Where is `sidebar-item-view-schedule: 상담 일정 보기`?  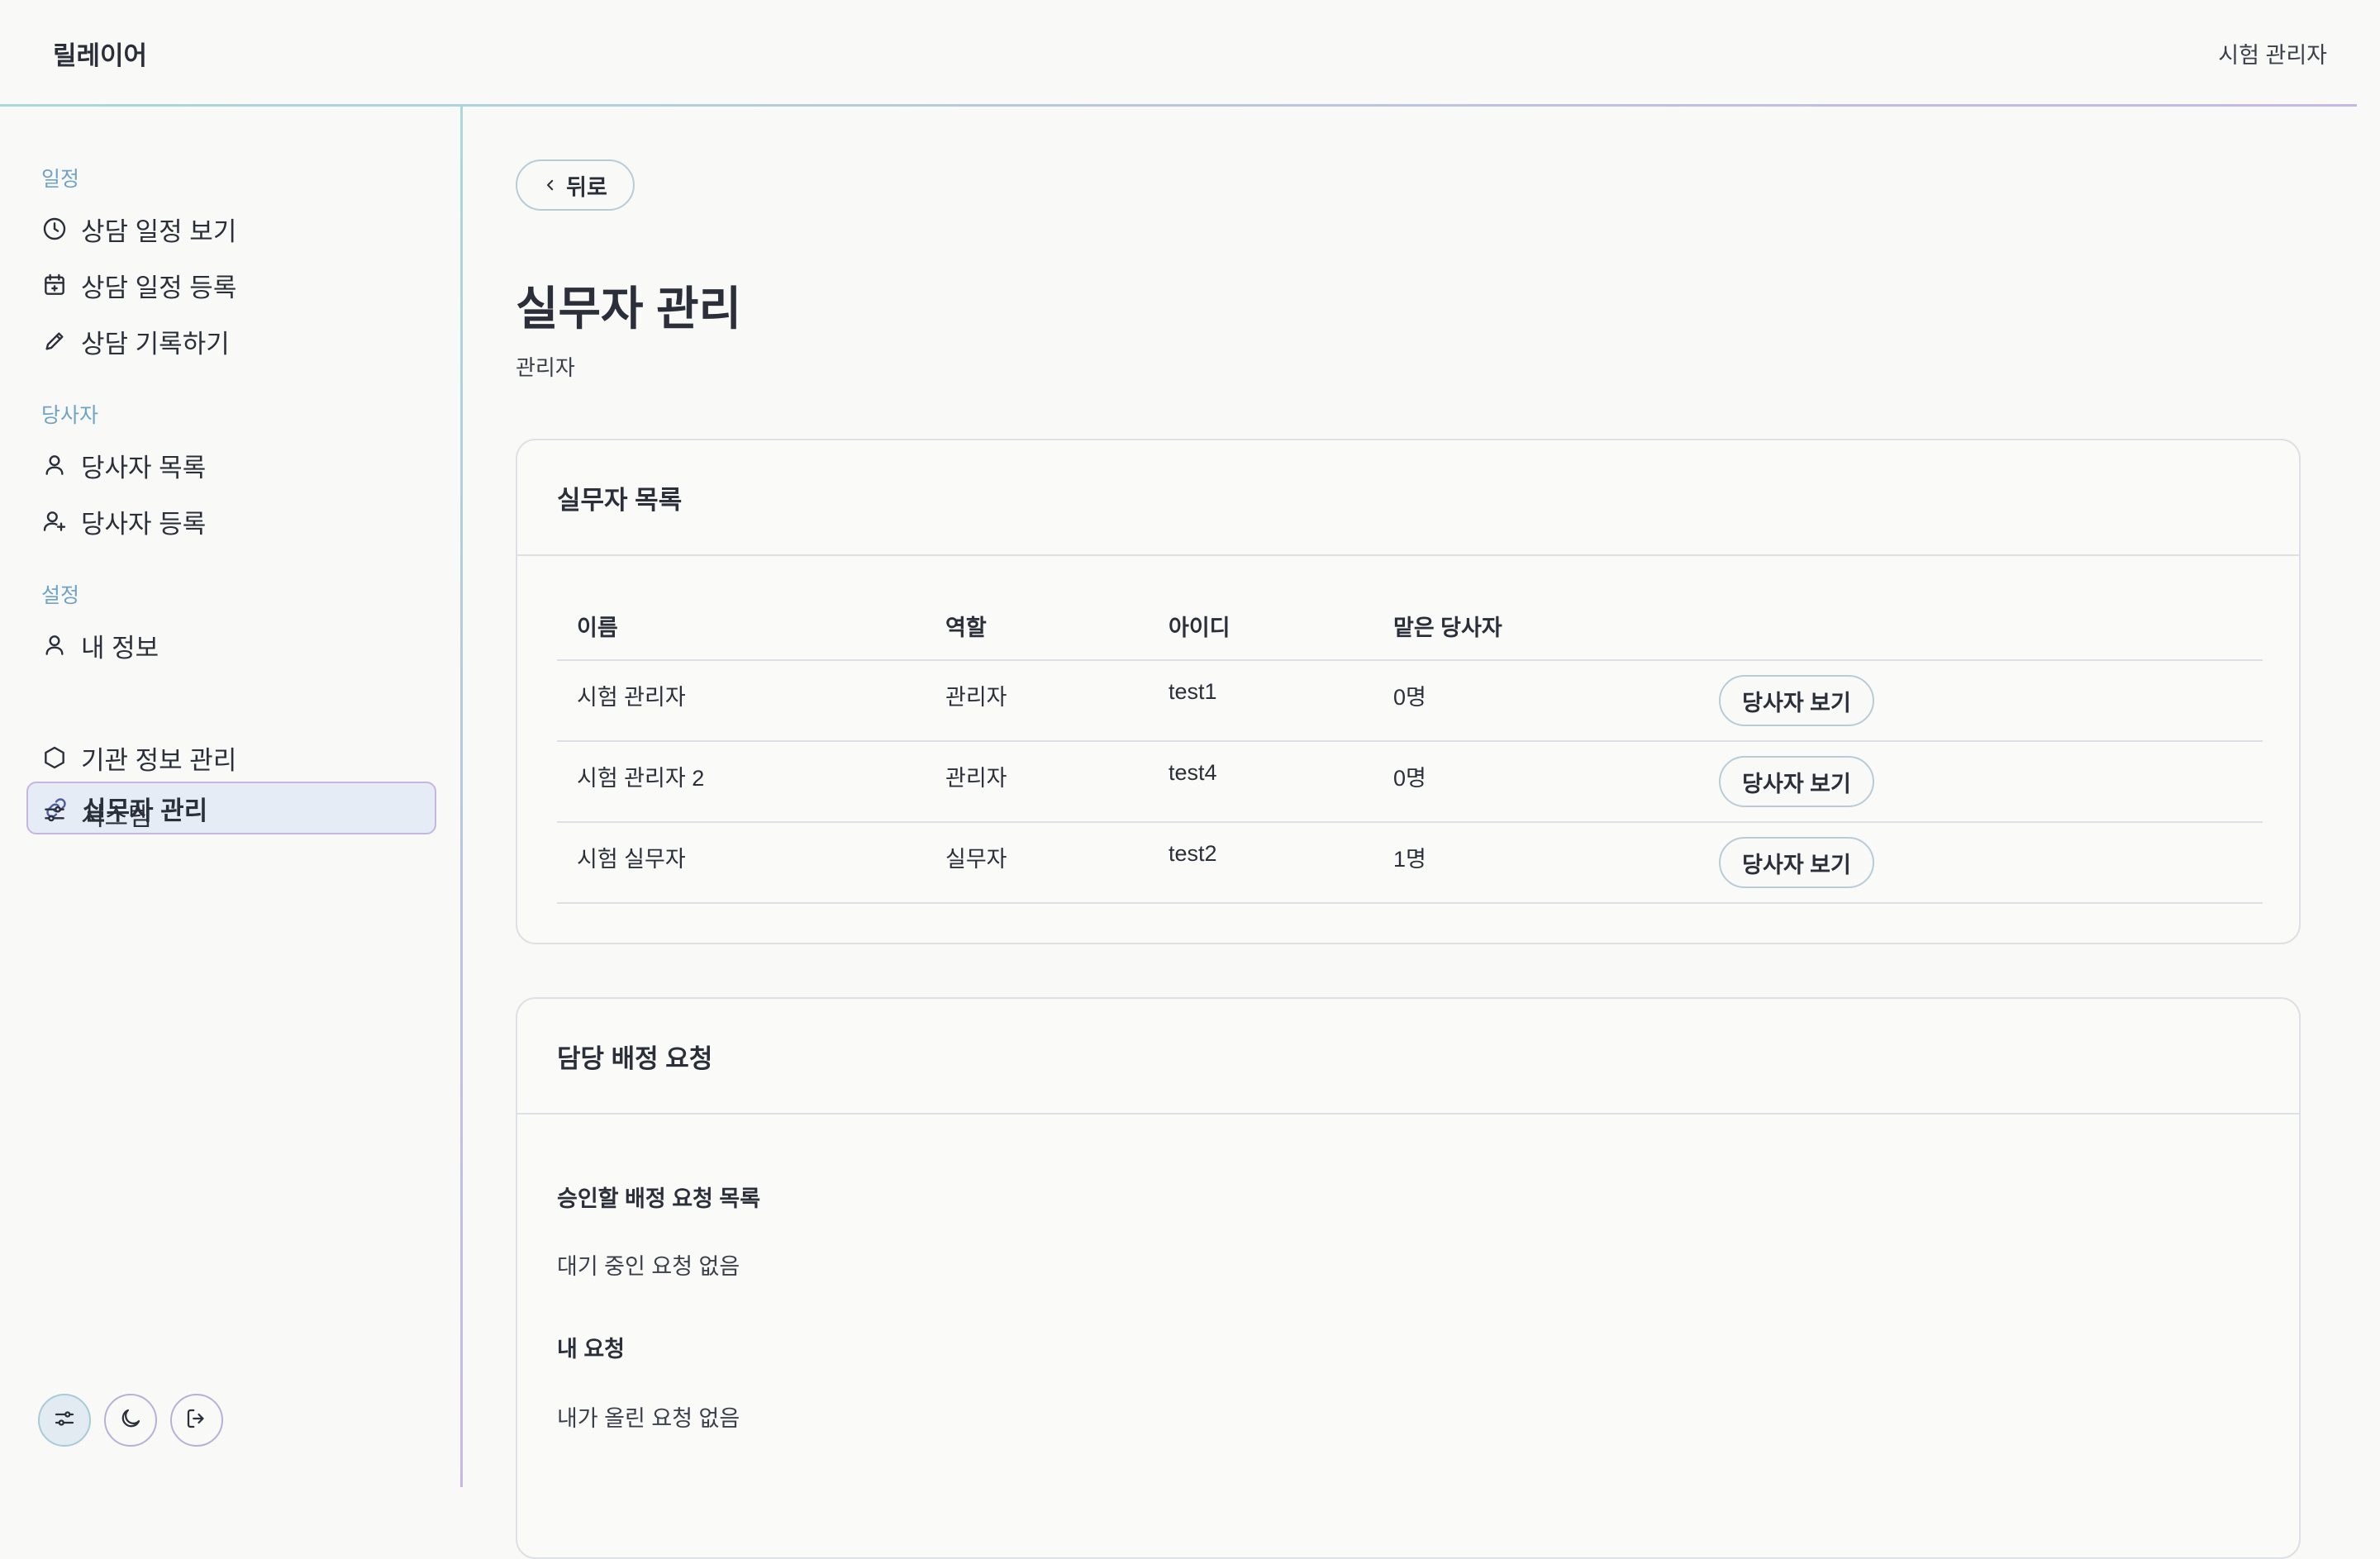 sidebar-item-view-schedule: 상담 일정 보기 is located at coordinates (231, 229).